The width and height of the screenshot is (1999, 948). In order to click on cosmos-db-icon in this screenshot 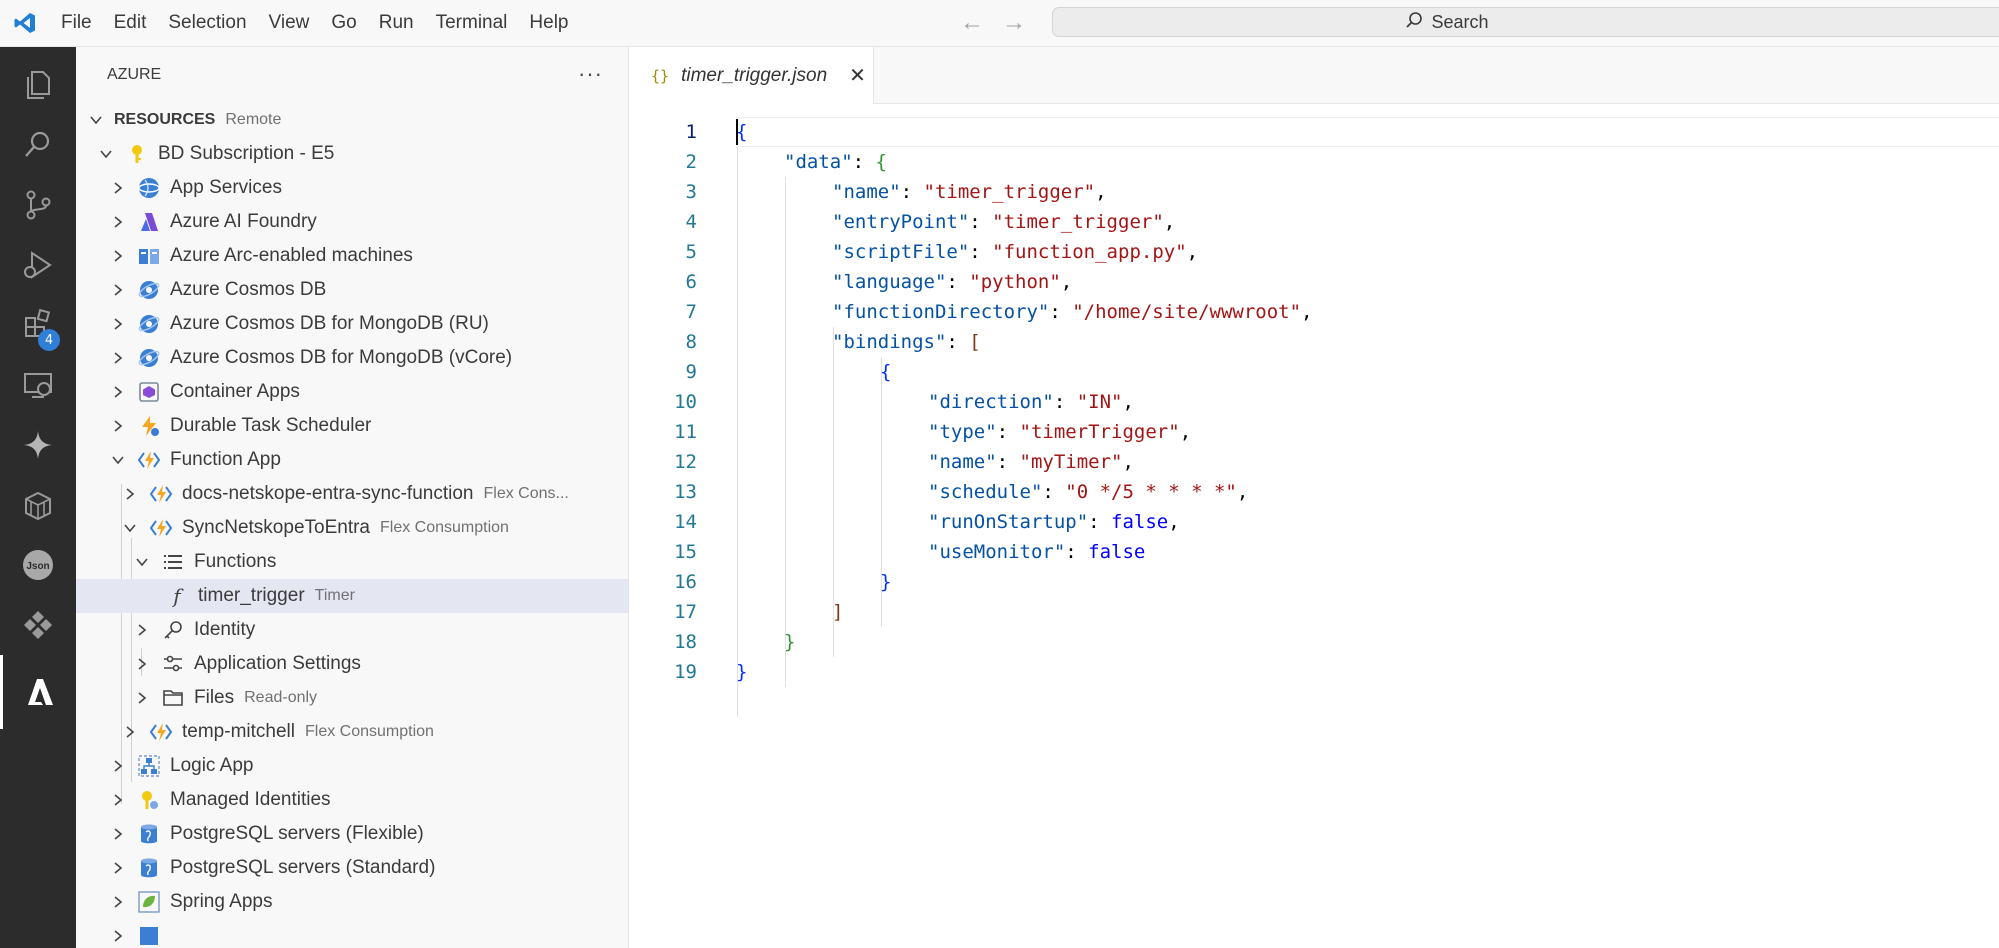, I will do `click(149, 358)`.